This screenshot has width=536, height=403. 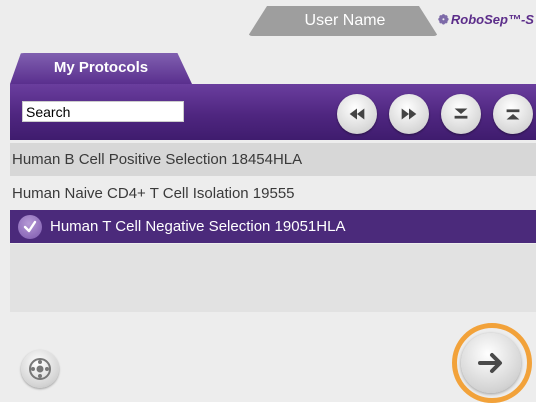 I want to click on arrow-right-icon, so click(x=490, y=363).